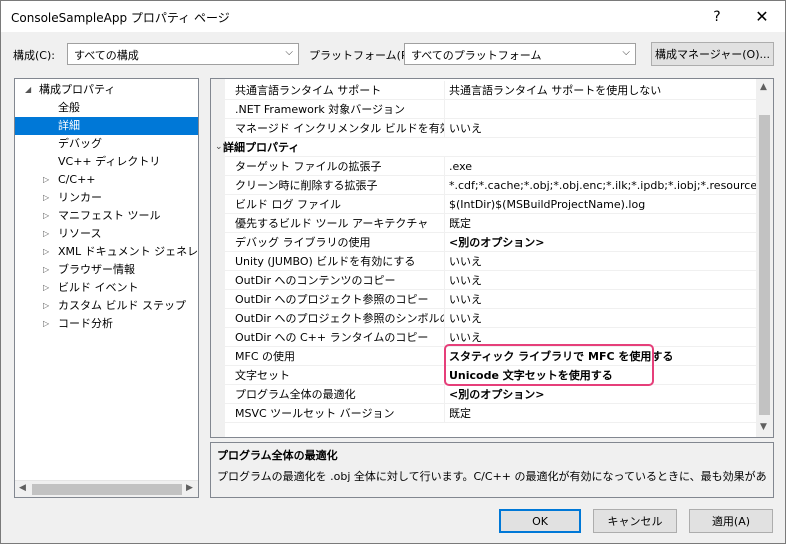  I want to click on grid-row: OutDir へのプロジェクト参照のコピー いいえ, so click(484, 299).